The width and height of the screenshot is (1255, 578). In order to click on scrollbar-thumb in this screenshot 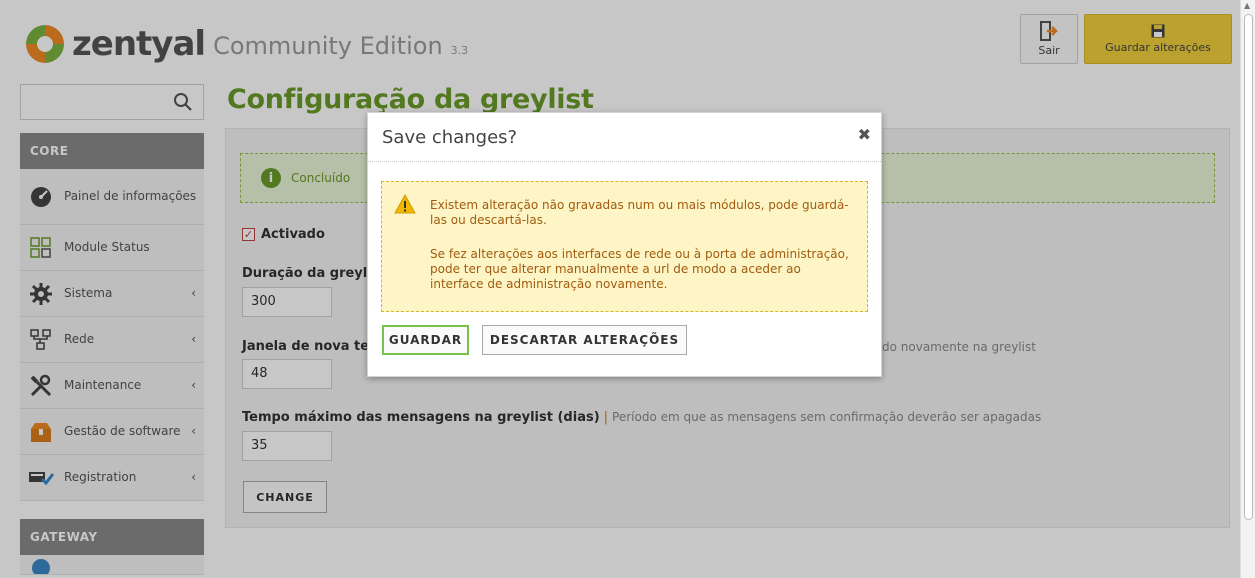, I will do `click(1248, 267)`.